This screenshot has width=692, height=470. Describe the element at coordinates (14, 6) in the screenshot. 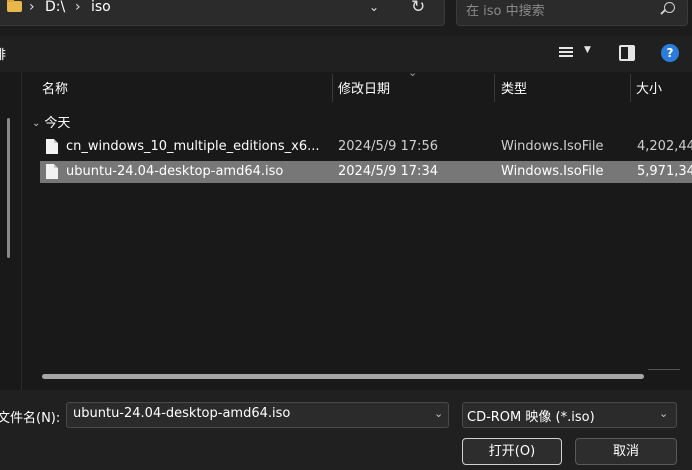

I see `folder-icon` at that location.